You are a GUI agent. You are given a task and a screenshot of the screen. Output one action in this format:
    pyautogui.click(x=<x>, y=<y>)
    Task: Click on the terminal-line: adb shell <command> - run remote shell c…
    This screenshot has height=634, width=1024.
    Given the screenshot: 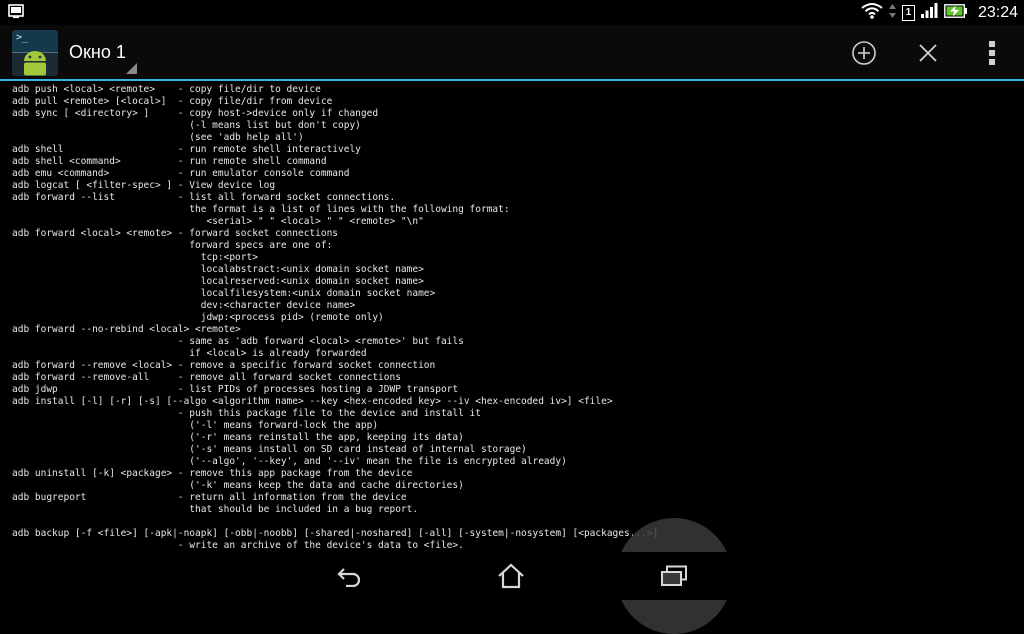 What is the action you would take?
    pyautogui.click(x=169, y=161)
    